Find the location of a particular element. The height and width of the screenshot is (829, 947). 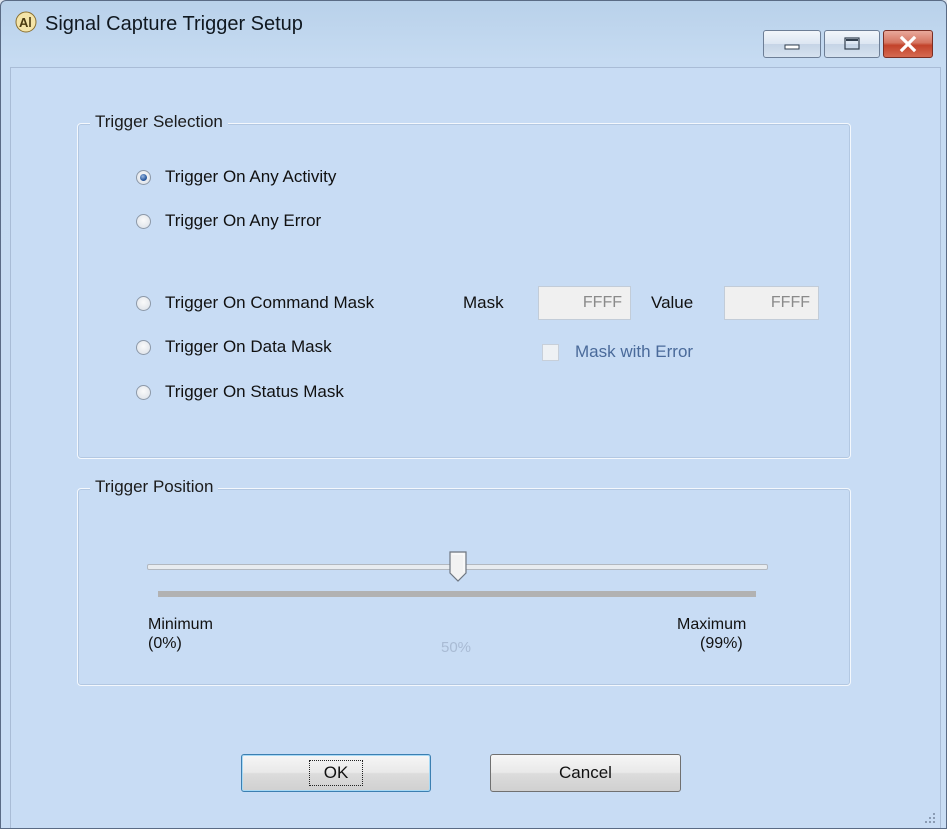

window-title: Signal Capture Trigger Setup is located at coordinates (174, 24).